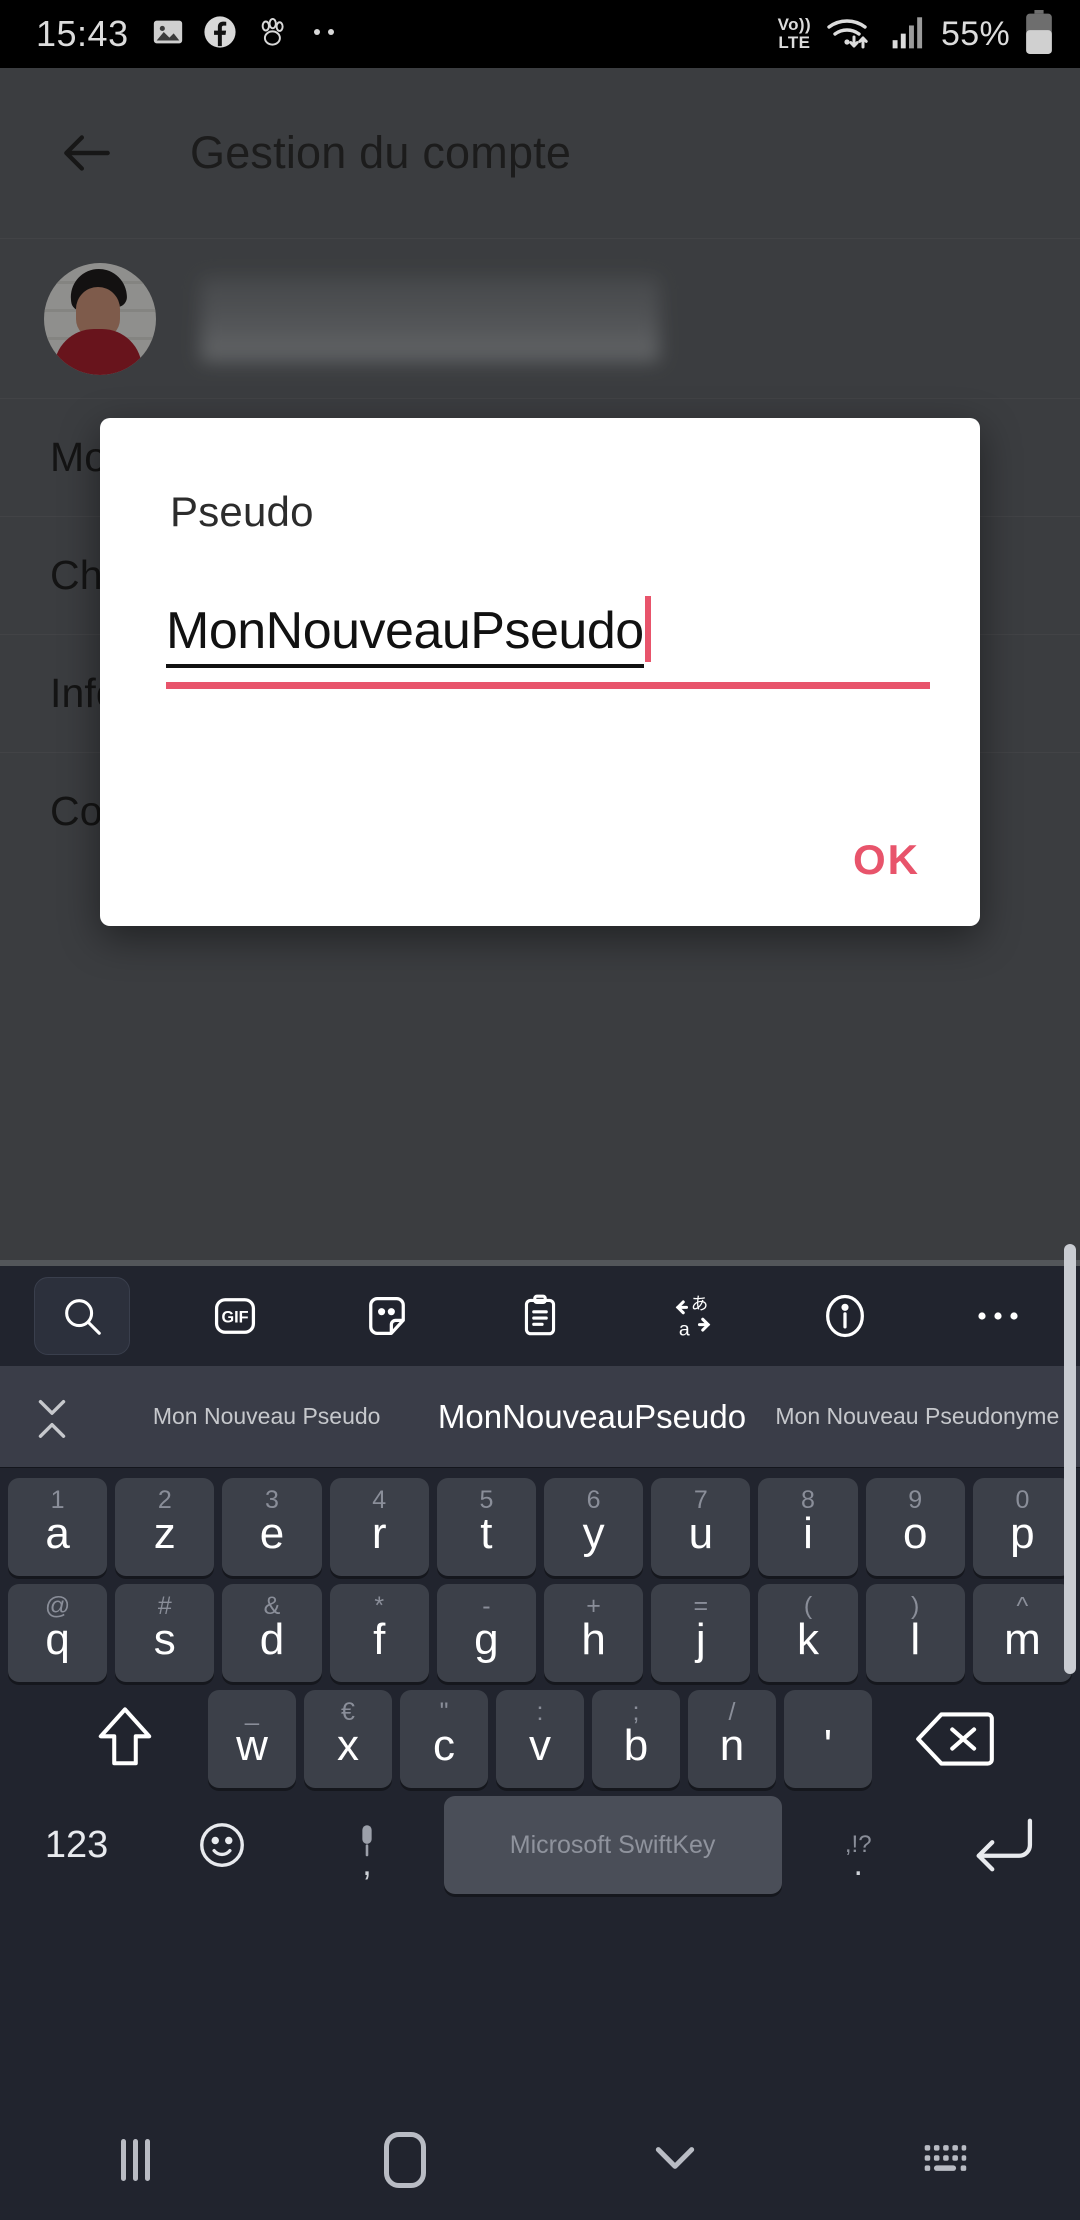 The width and height of the screenshot is (1080, 2220). What do you see at coordinates (266, 1416) in the screenshot?
I see `suggestion-0: Mon Nouveau Pseudo` at bounding box center [266, 1416].